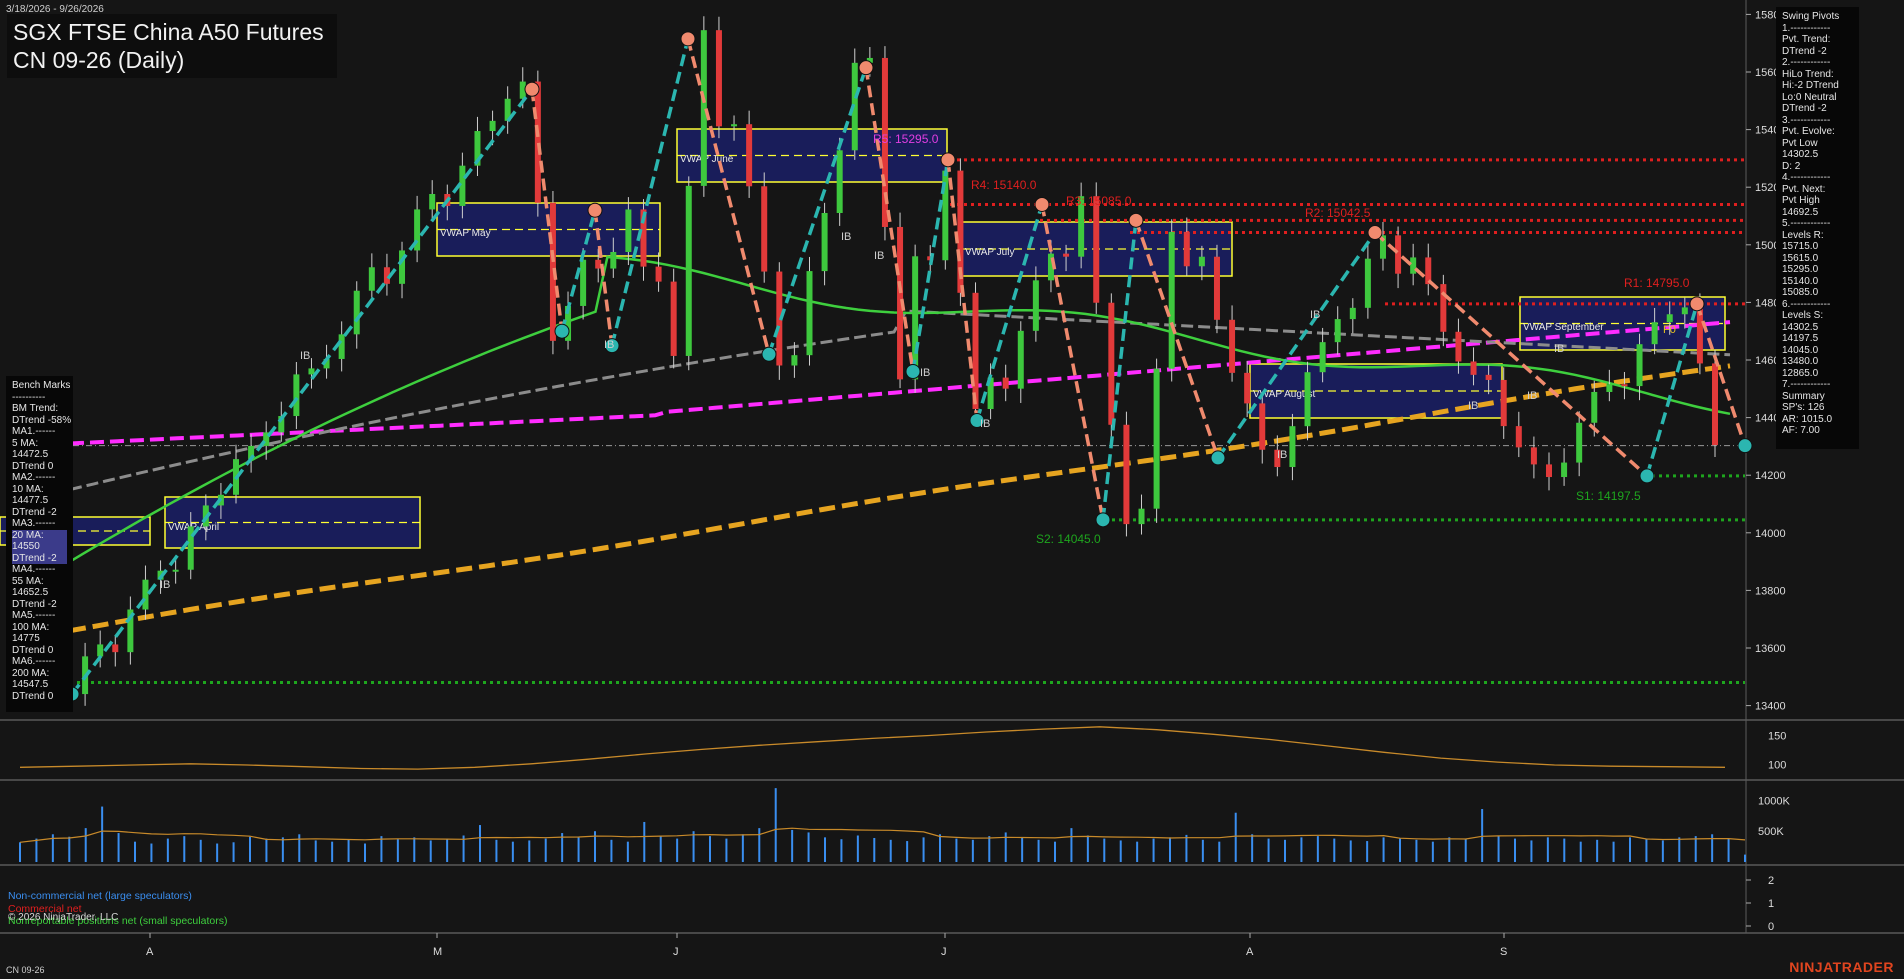  Describe the element at coordinates (31, 627) in the screenshot. I see `bench-marks-row: 100 MA:` at that location.